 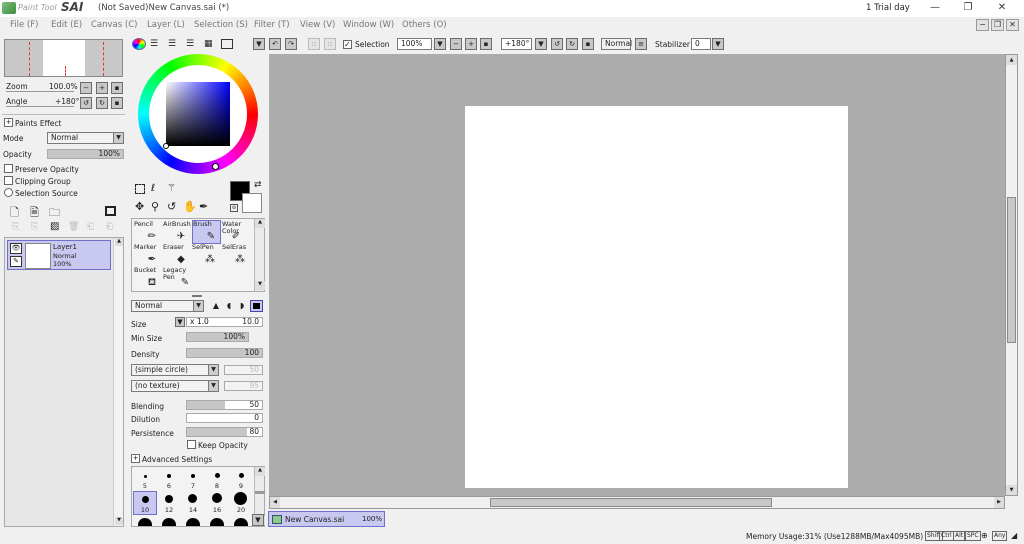 What do you see at coordinates (224, 432) in the screenshot?
I see `persistence-slider: 80` at bounding box center [224, 432].